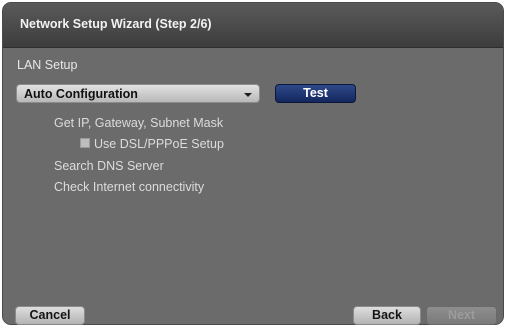 Image resolution: width=506 pixels, height=327 pixels. What do you see at coordinates (139, 123) in the screenshot?
I see `step-get-ip-label: Get IP, Gateway, Subnet Mask` at bounding box center [139, 123].